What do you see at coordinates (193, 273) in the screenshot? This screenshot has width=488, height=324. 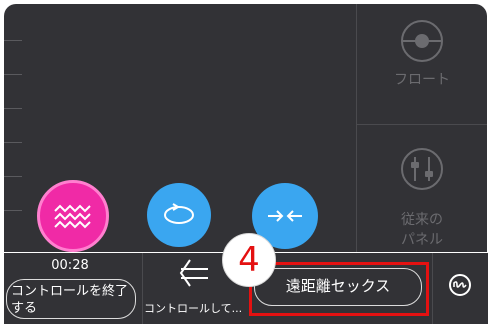 I see `swap-arrows-icon` at bounding box center [193, 273].